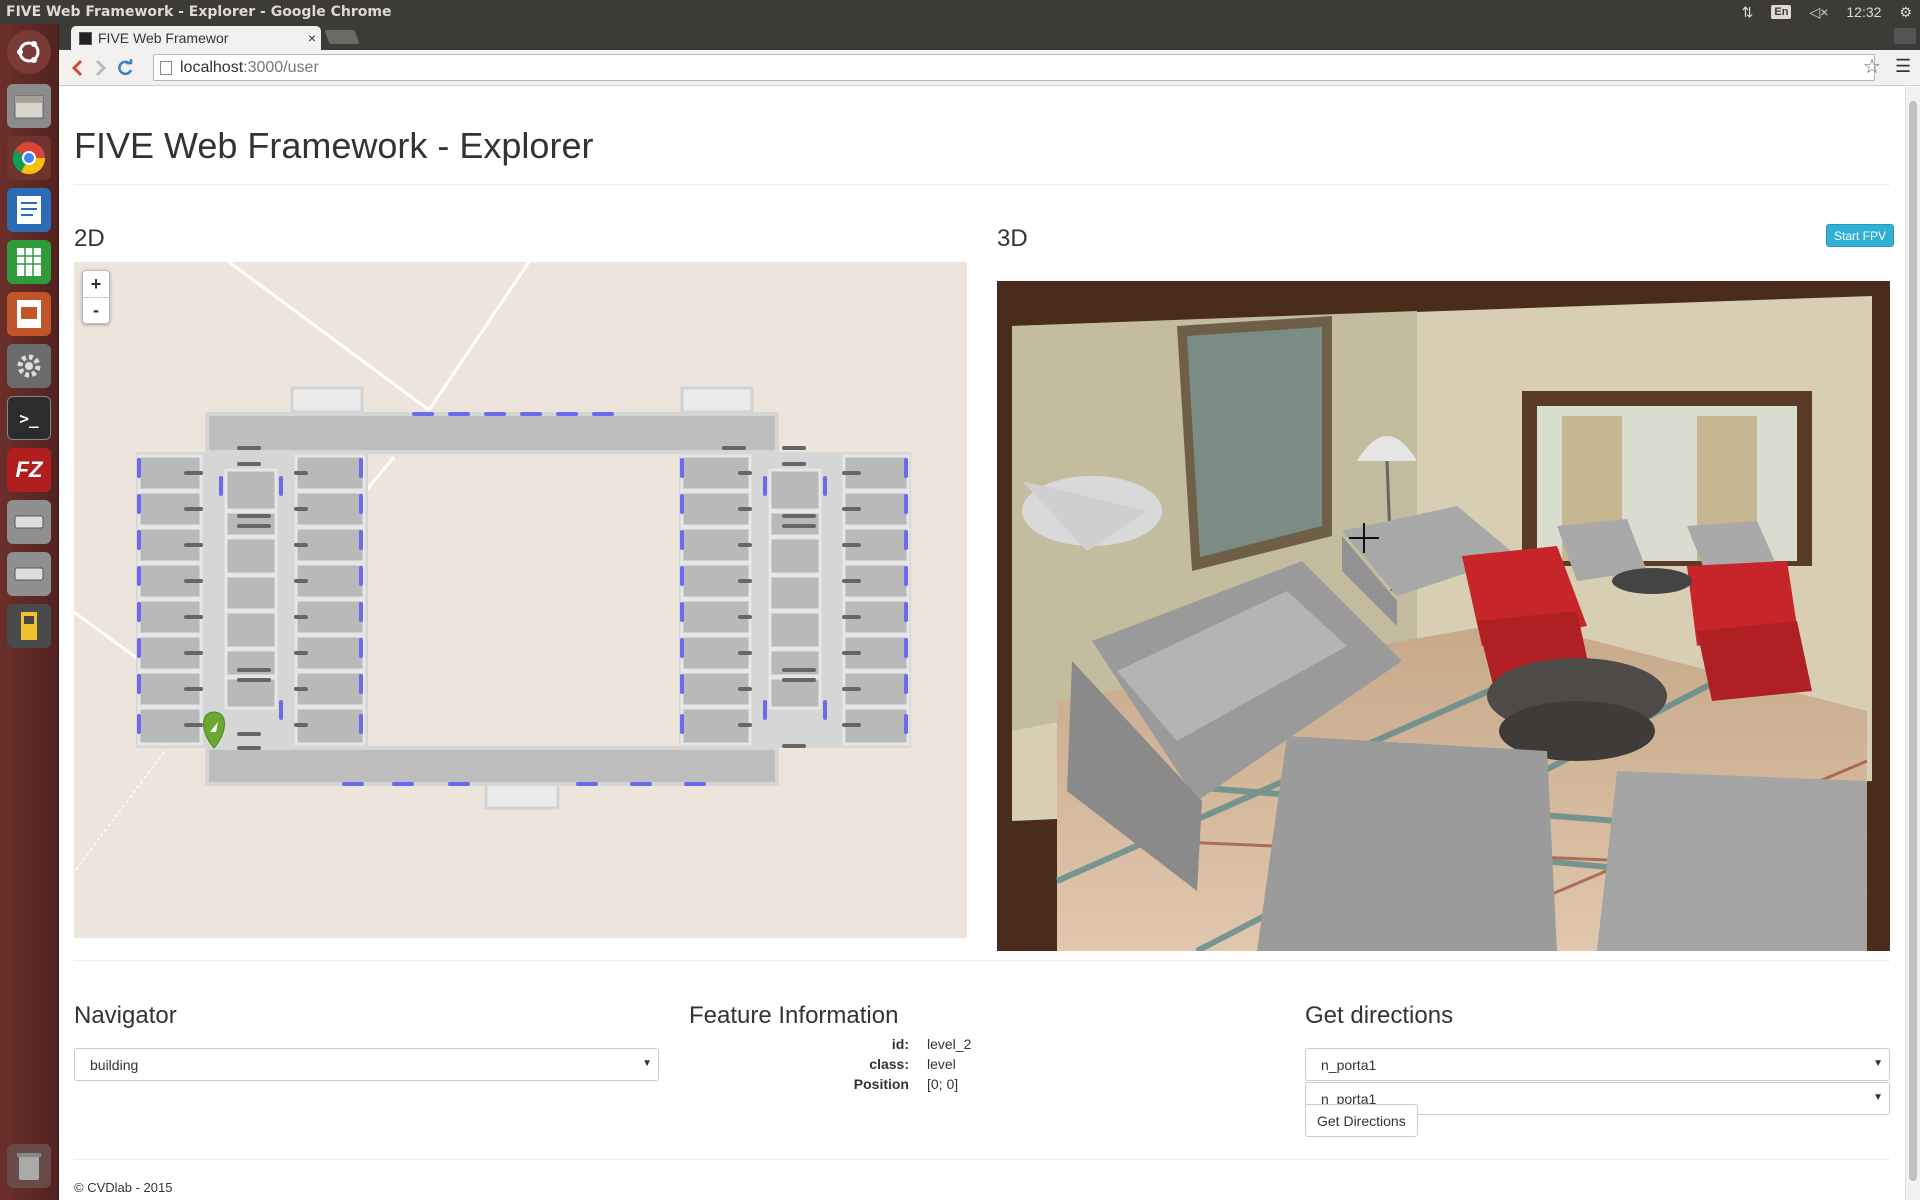 The image size is (1920, 1200). Describe the element at coordinates (85, 38) in the screenshot. I see `favicon-icon` at that location.